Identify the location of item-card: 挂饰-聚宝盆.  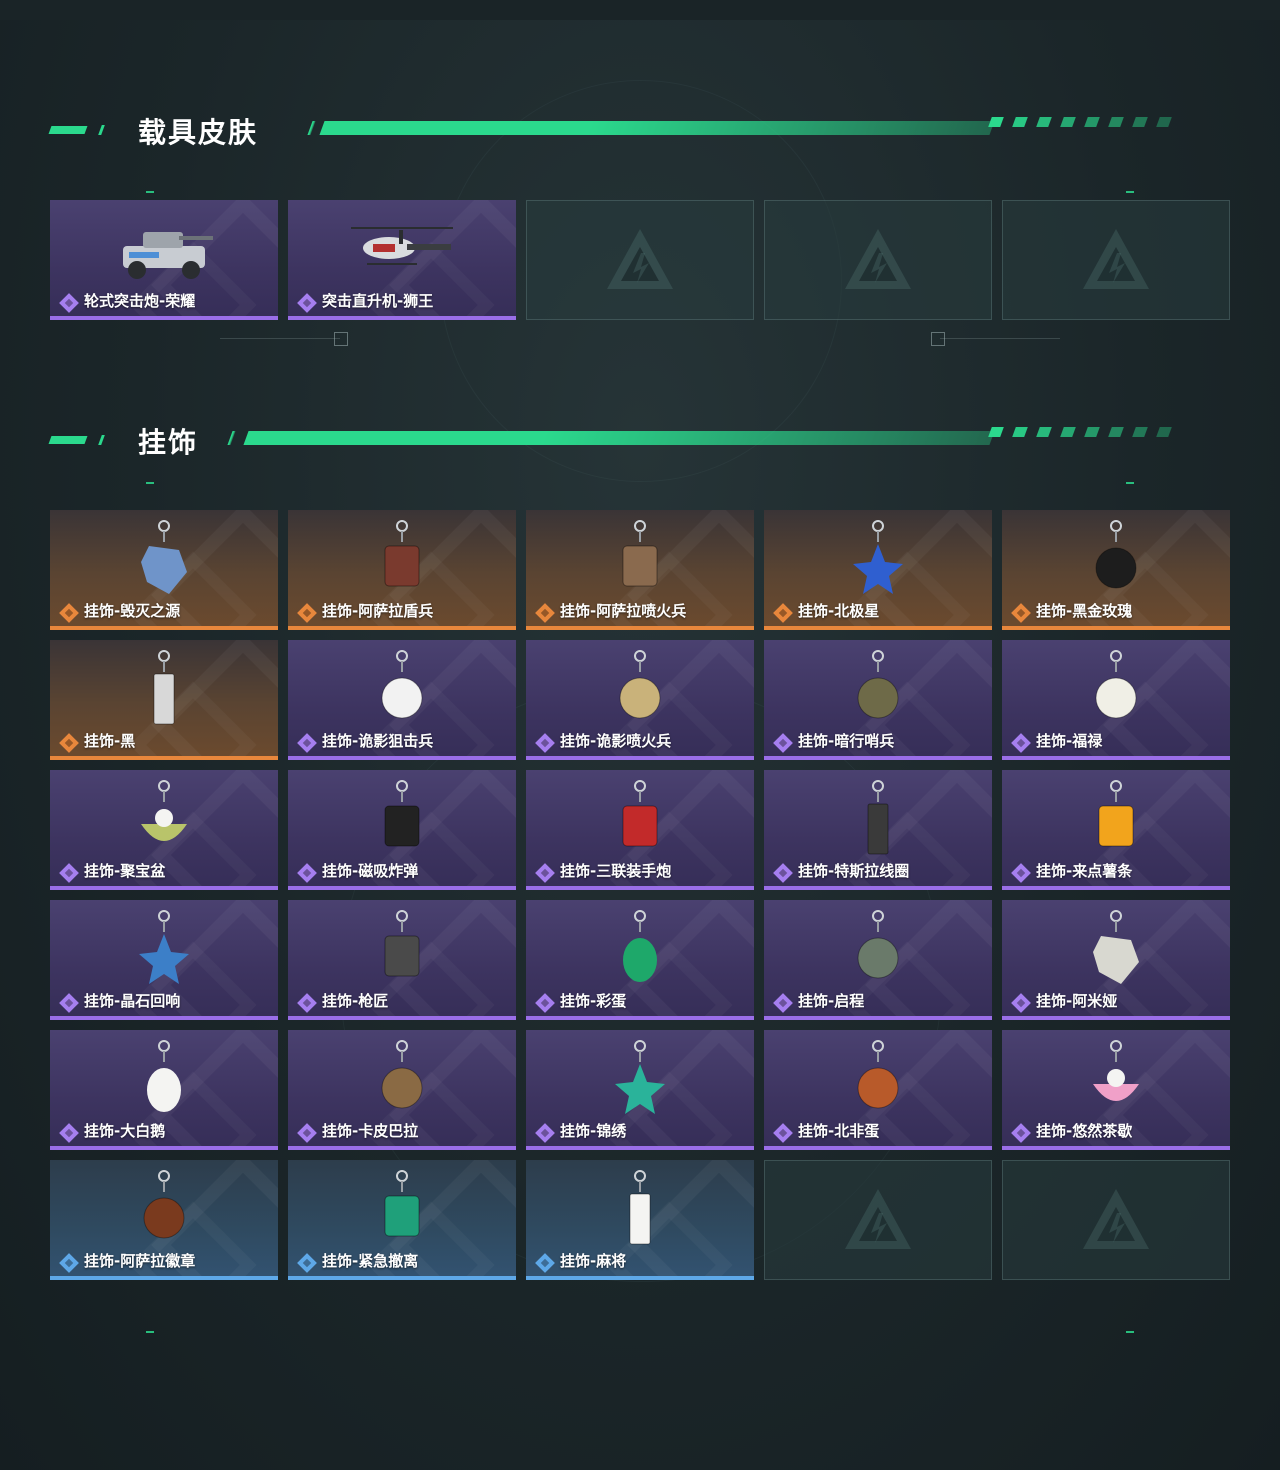
(164, 830).